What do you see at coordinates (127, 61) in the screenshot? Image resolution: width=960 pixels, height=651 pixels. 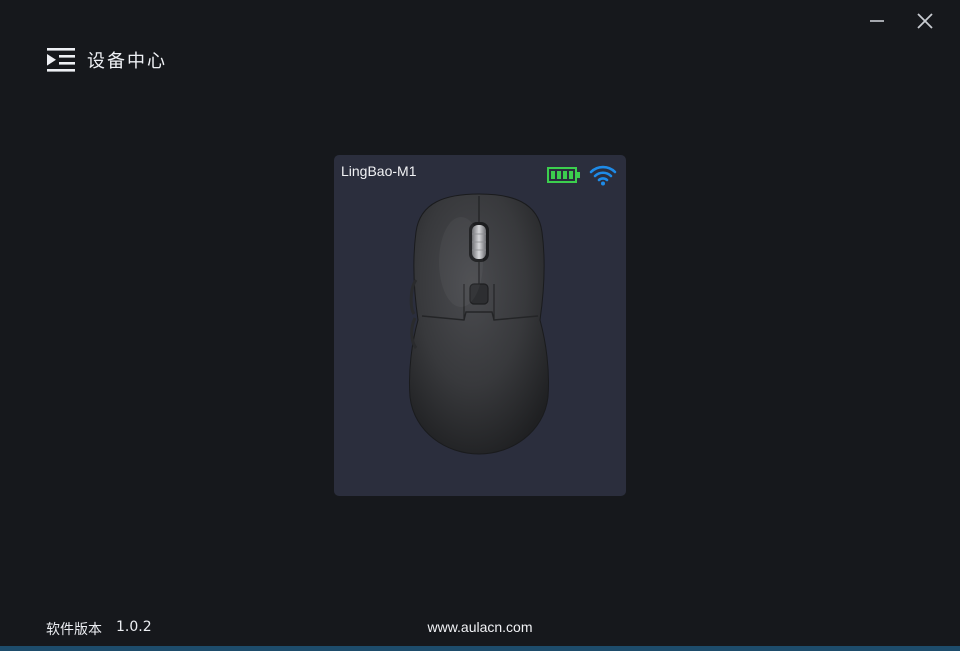 I see `page-title: 设备中心` at bounding box center [127, 61].